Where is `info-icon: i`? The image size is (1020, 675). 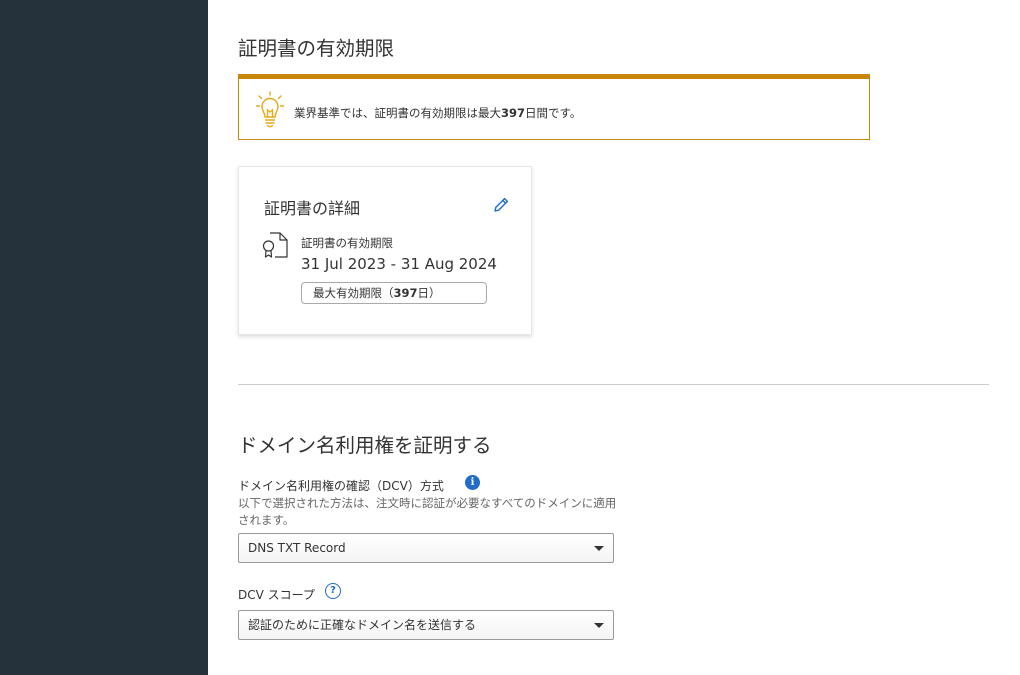 info-icon: i is located at coordinates (472, 482).